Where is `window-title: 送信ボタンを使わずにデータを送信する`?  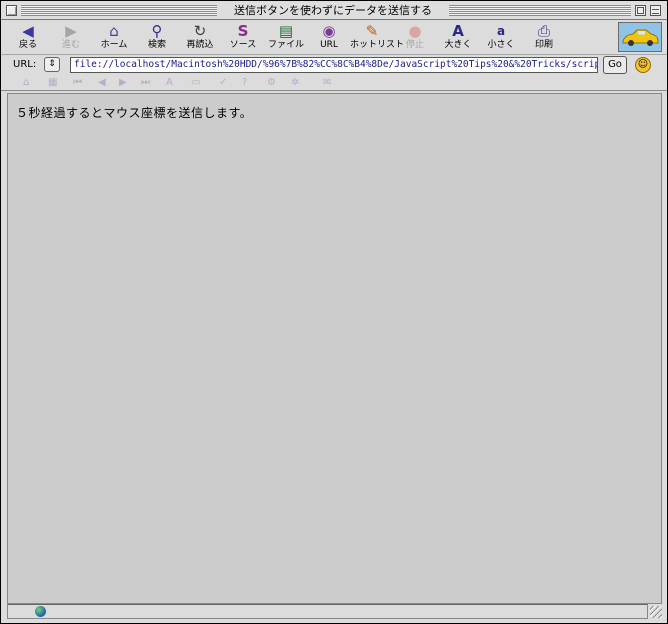
window-title: 送信ボタンを使わずにデータを送信する is located at coordinates (333, 10).